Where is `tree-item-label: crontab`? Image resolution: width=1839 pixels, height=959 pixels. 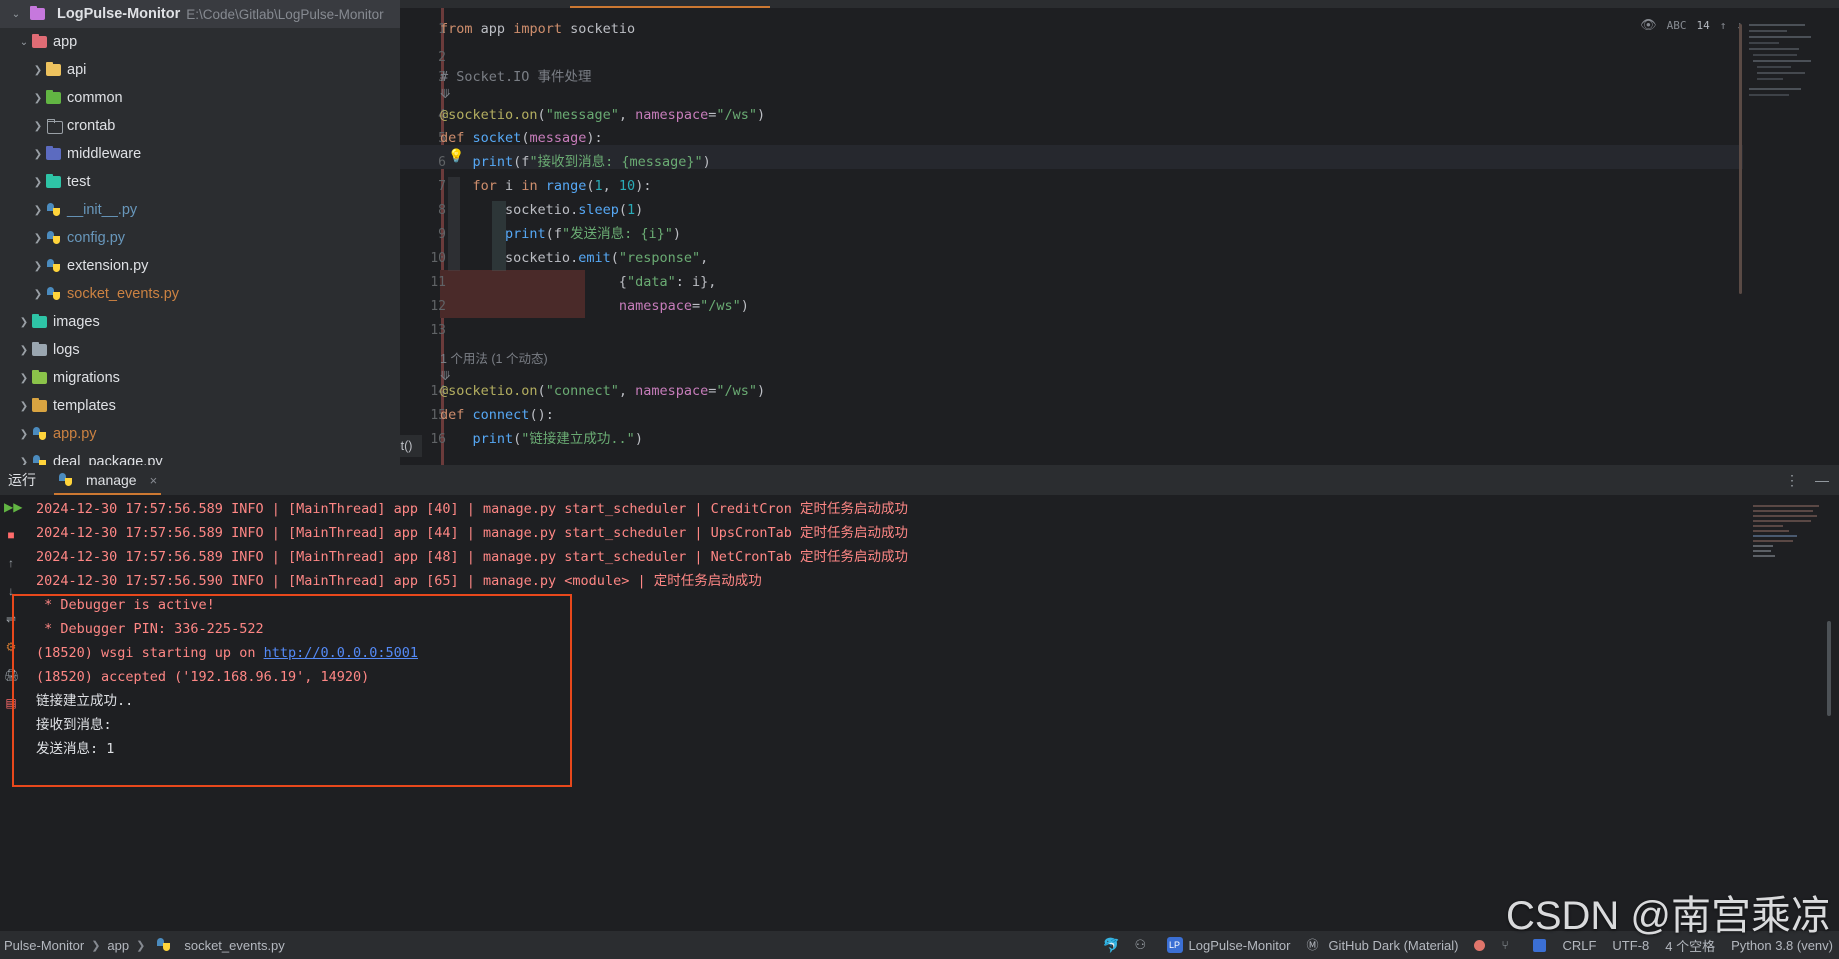
tree-item-label: crontab is located at coordinates (91, 125).